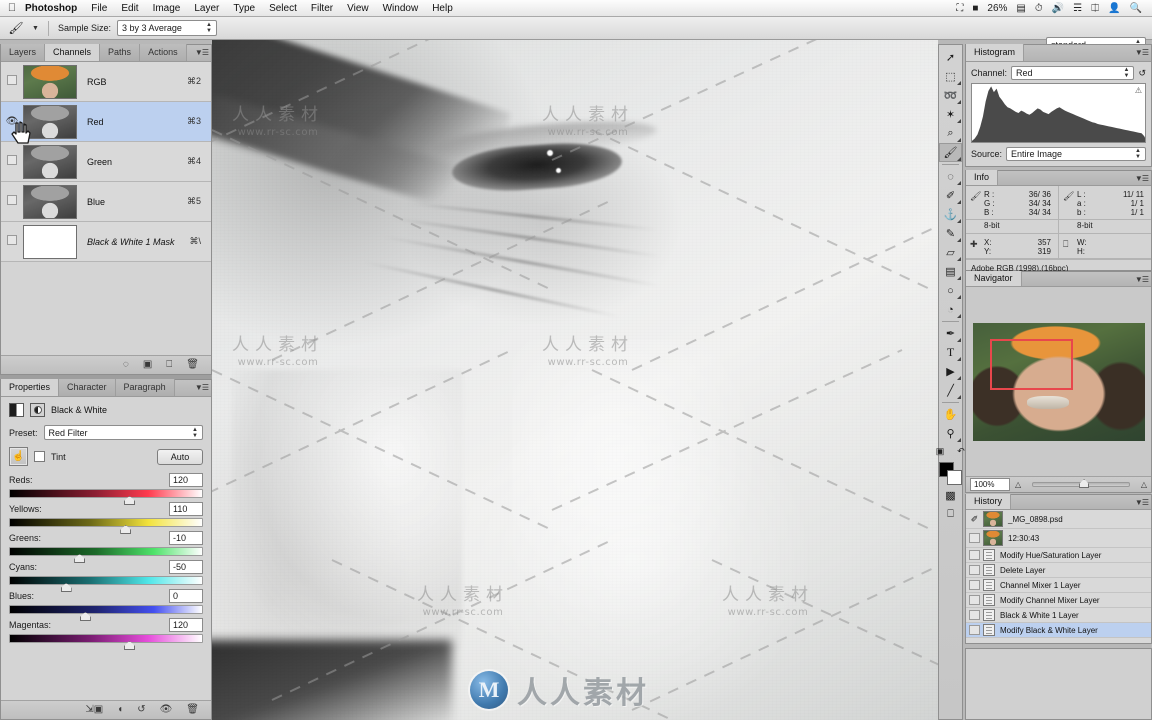  I want to click on slider-value: 110, so click(186, 509).